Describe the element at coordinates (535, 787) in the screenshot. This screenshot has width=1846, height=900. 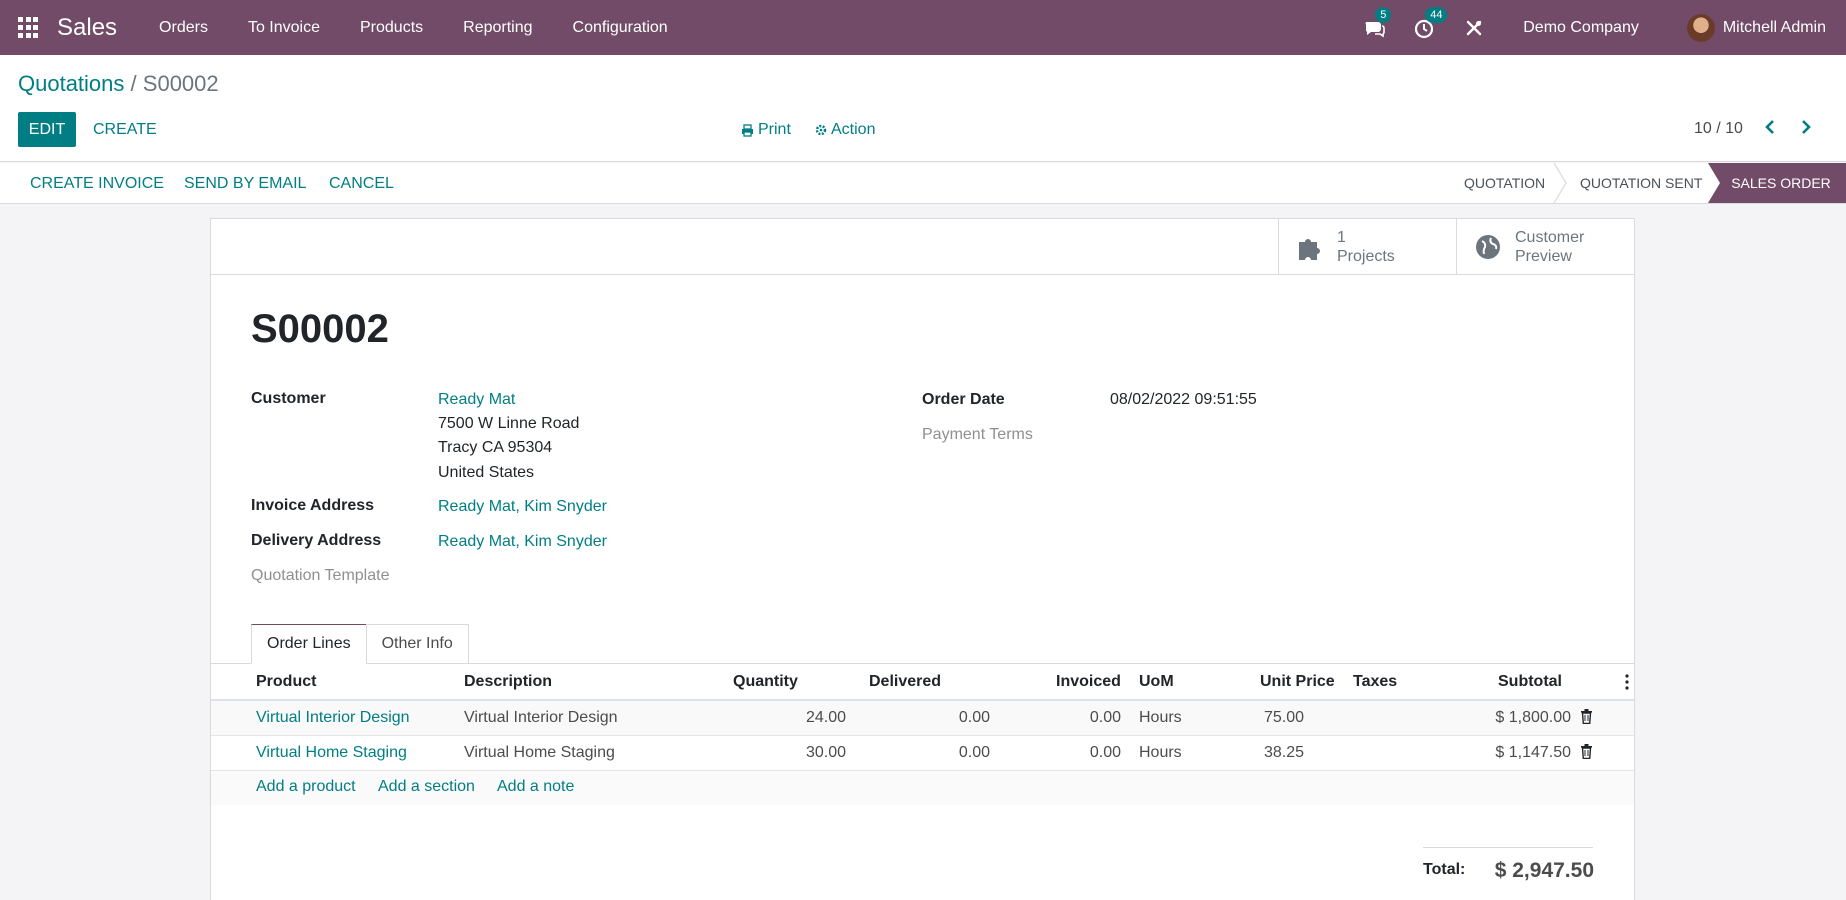
I see `add-note-link: Add a note` at that location.